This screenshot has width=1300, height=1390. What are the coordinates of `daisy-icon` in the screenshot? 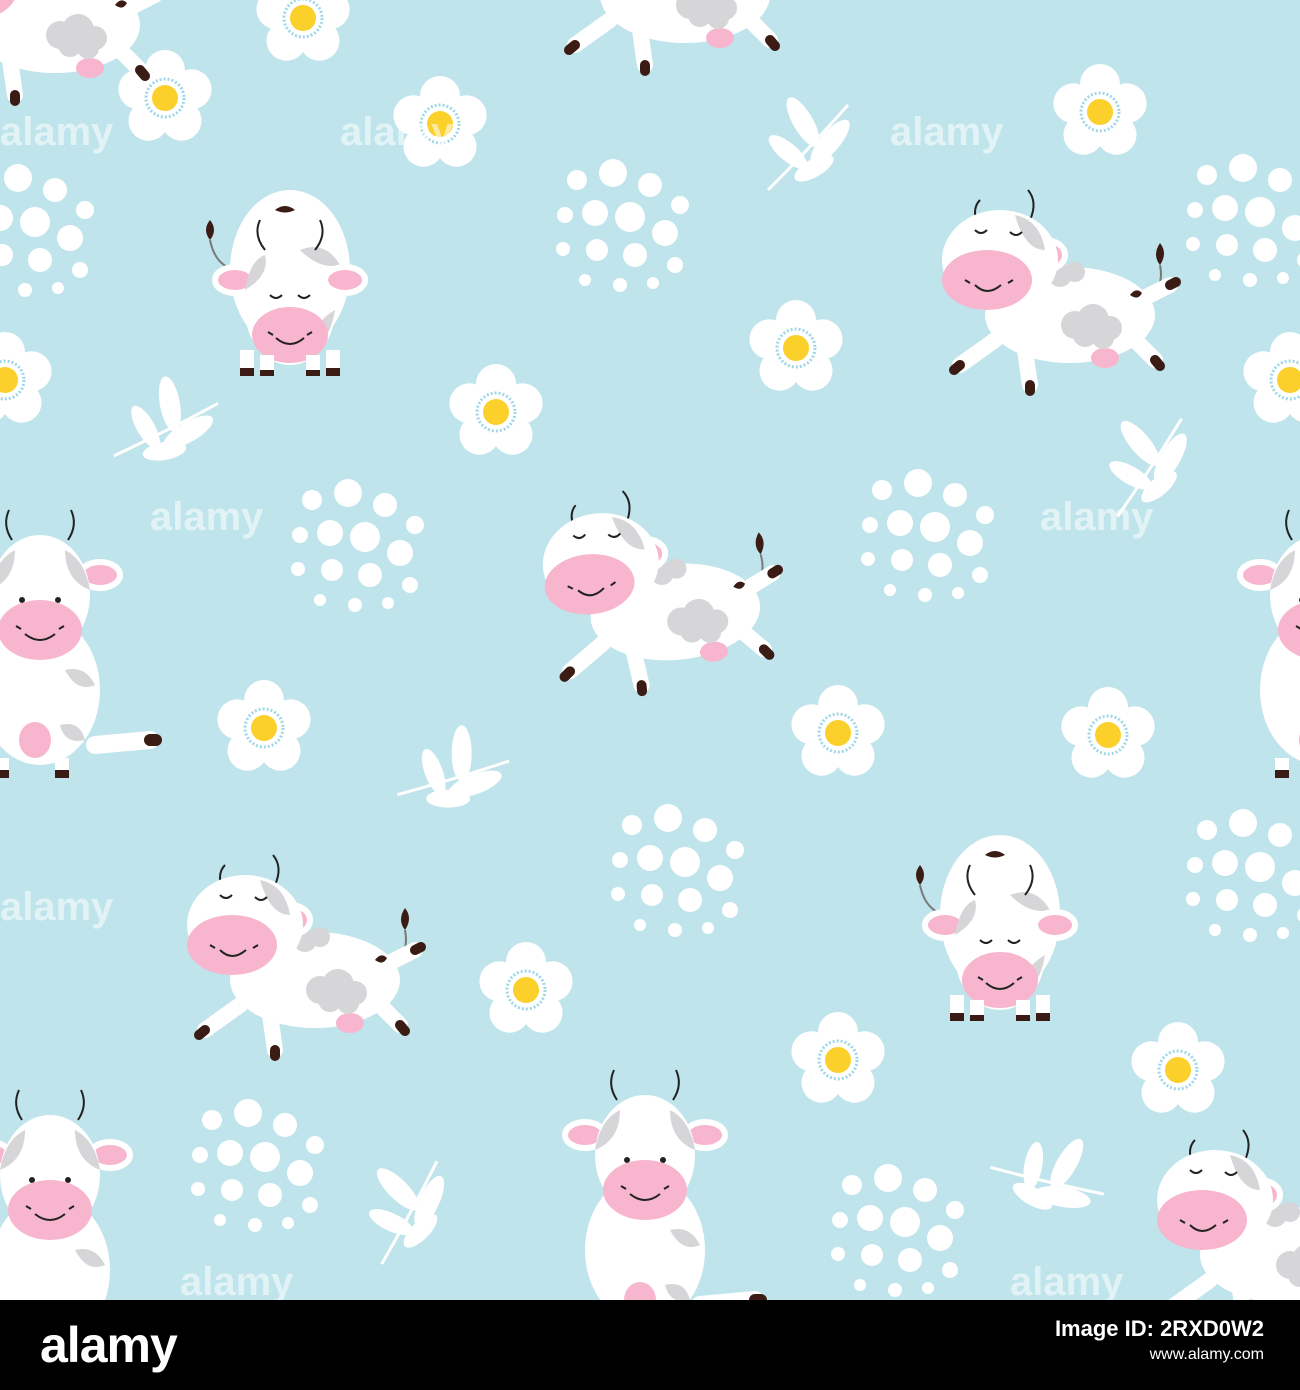 It's located at (303, 31).